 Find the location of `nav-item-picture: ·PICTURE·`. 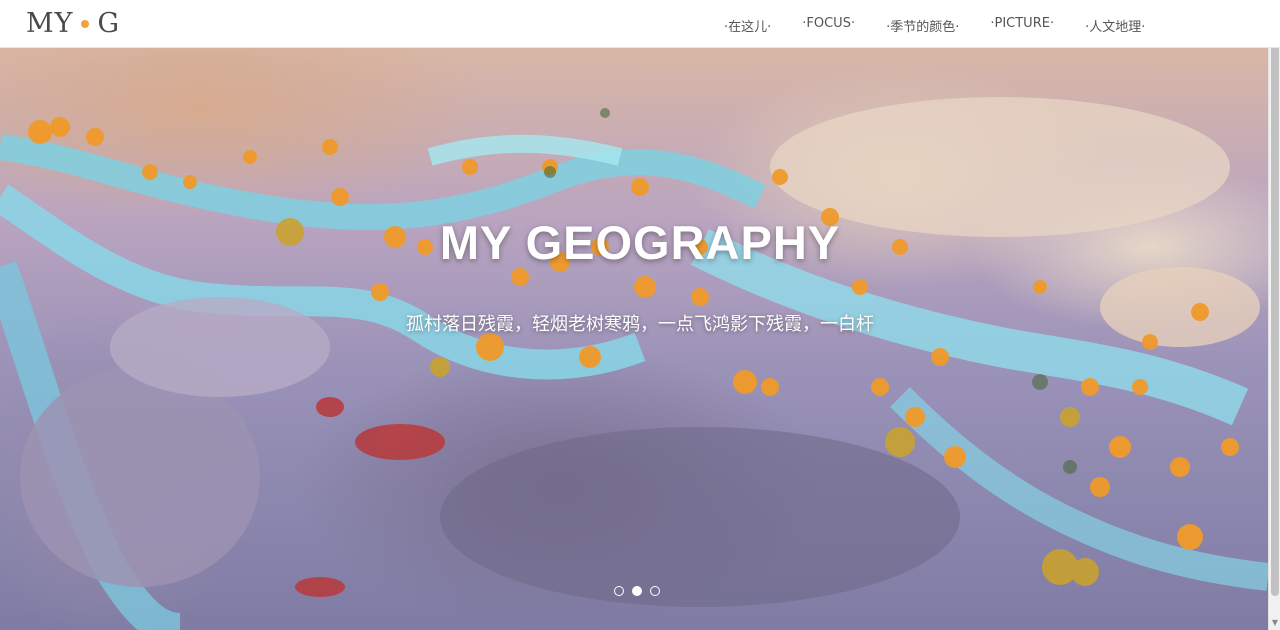

nav-item-picture: ·PICTURE· is located at coordinates (1022, 25).